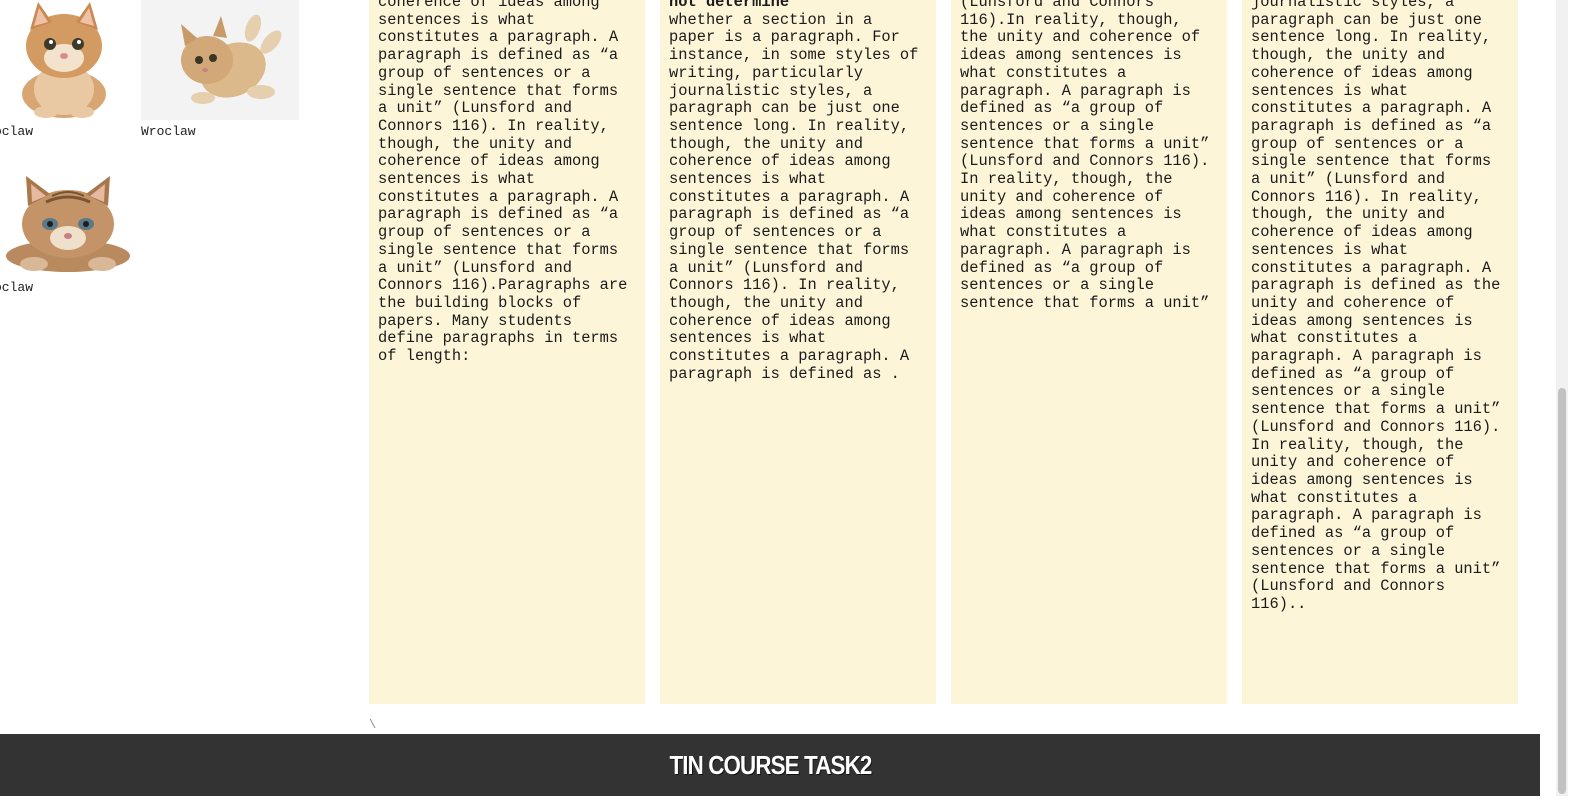  I want to click on kitten-rolling-image, so click(220, 60).